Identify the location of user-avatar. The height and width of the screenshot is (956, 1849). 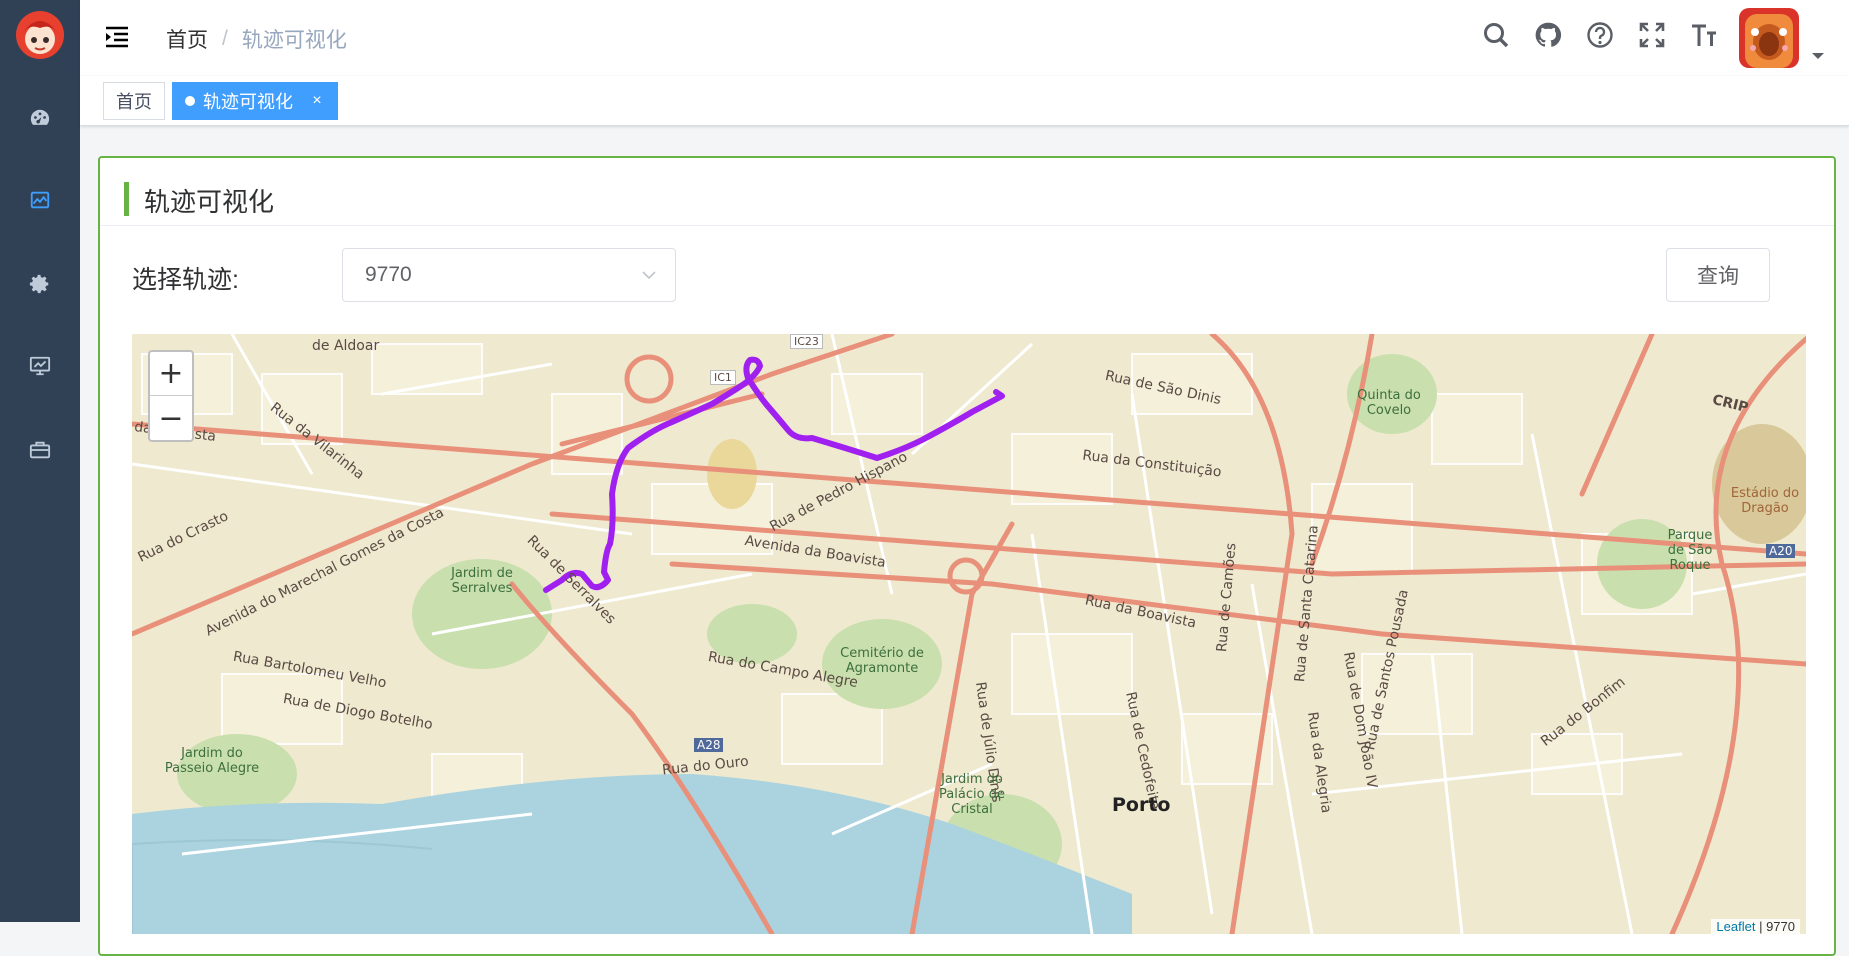
(1769, 38).